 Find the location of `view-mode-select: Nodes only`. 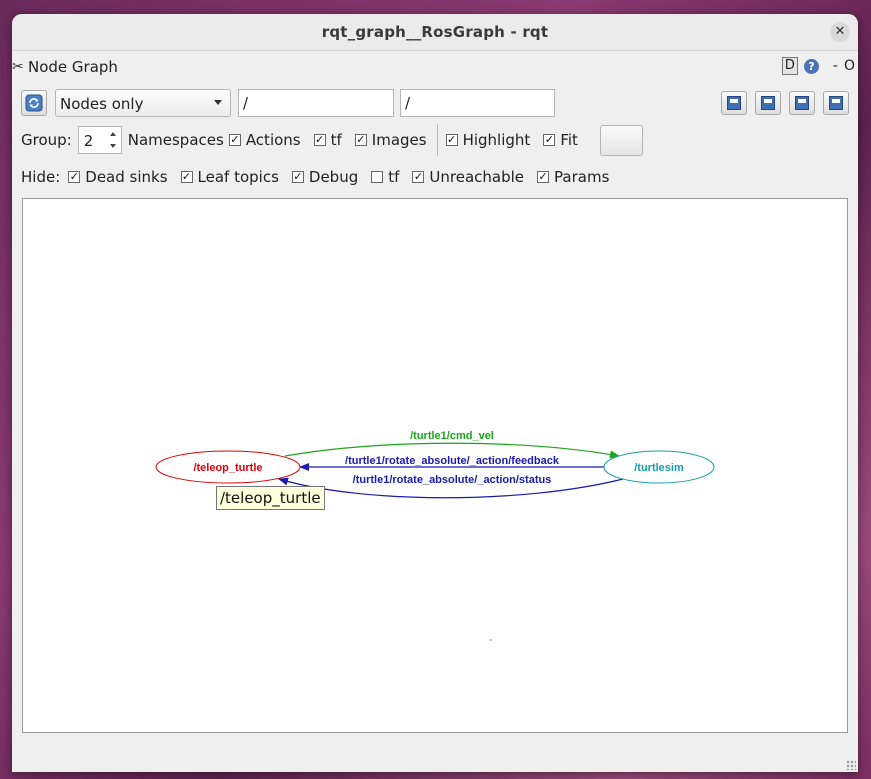

view-mode-select: Nodes only is located at coordinates (143, 103).